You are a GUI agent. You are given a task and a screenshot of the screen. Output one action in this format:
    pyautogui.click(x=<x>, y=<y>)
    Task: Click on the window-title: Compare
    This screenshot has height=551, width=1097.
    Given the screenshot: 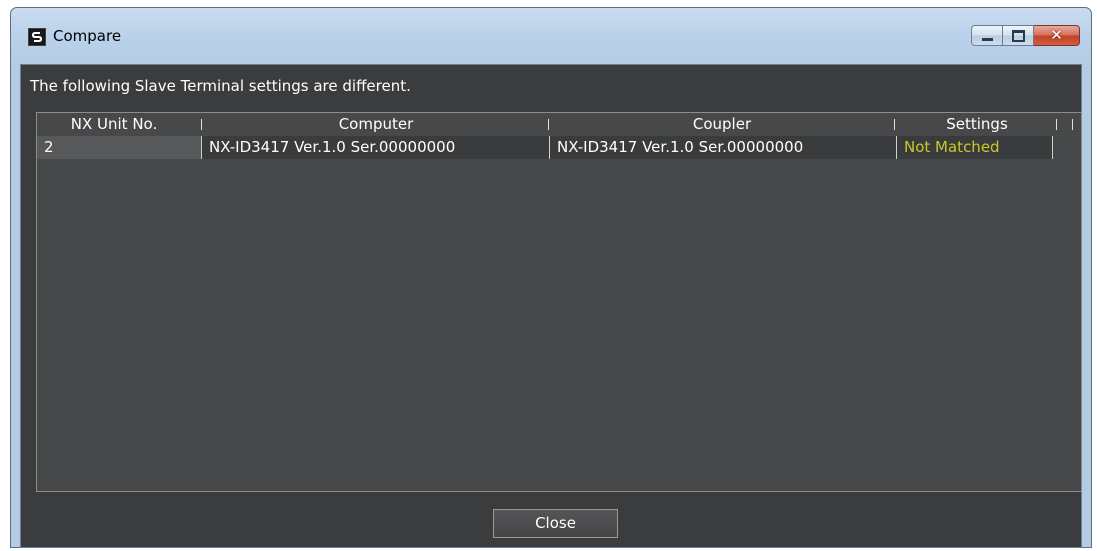 What is the action you would take?
    pyautogui.click(x=87, y=36)
    